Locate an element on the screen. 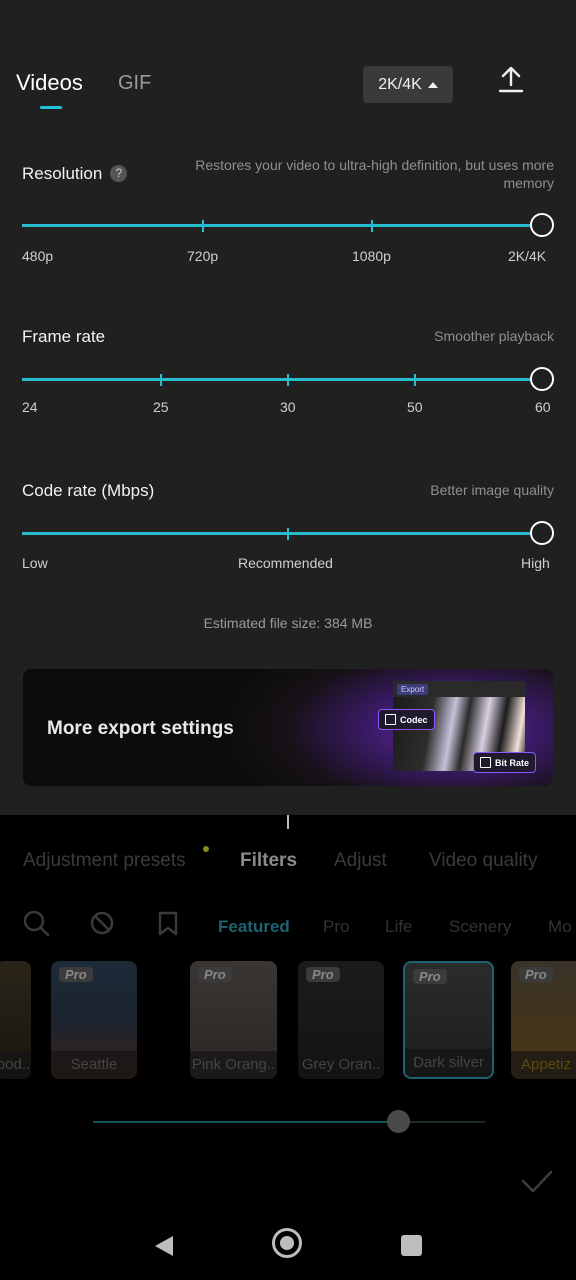  tab-adjust: Adjust is located at coordinates (360, 861).